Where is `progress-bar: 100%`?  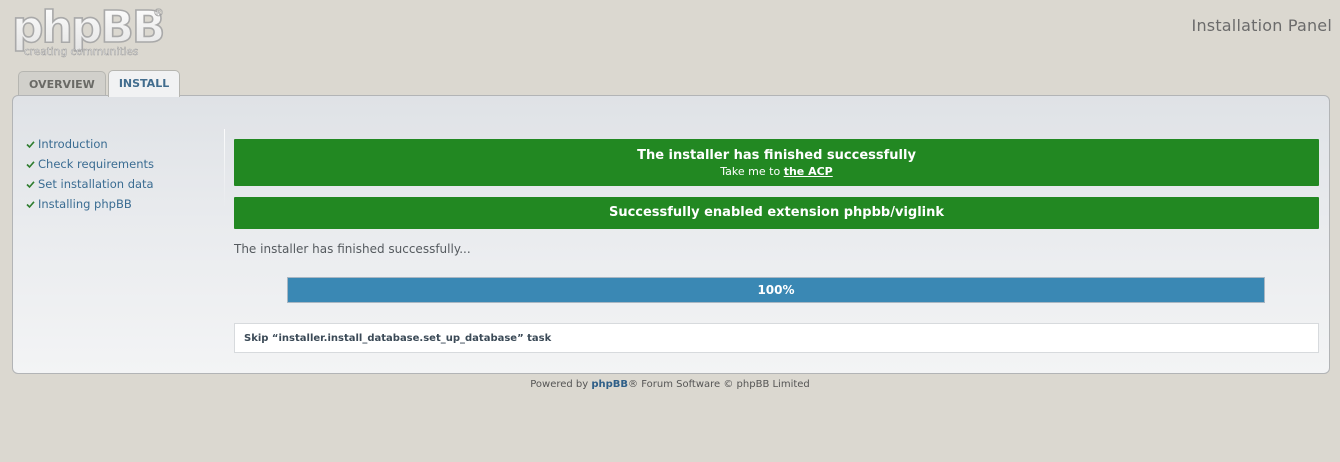 progress-bar: 100% is located at coordinates (776, 290).